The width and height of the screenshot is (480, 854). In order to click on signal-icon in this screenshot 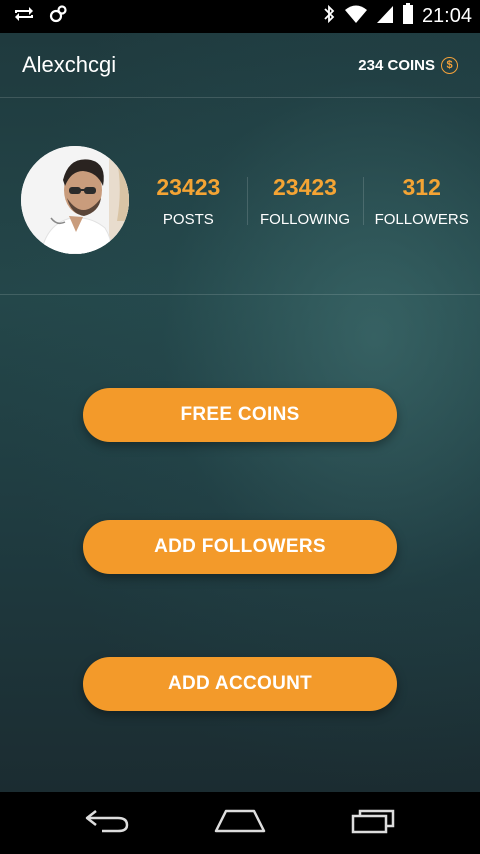, I will do `click(385, 16)`.